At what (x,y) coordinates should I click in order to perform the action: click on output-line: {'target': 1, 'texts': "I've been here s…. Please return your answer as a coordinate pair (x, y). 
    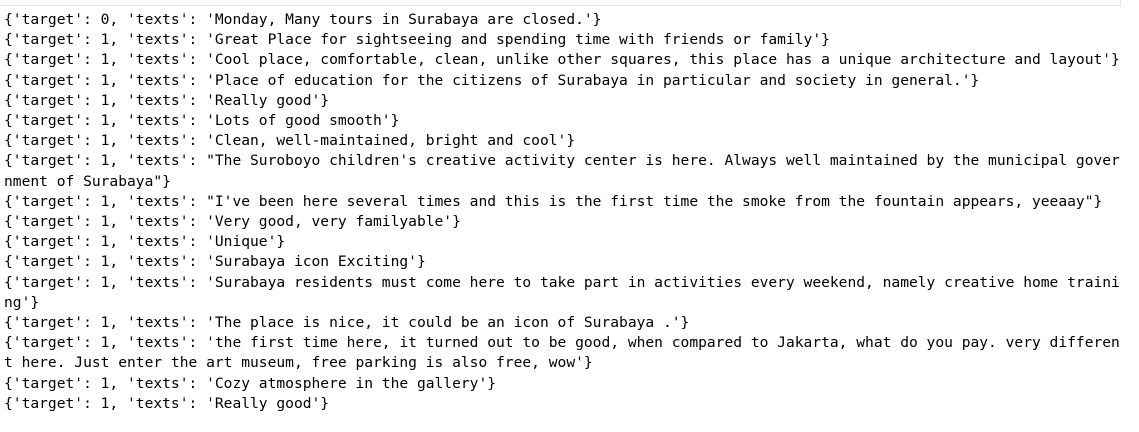
    Looking at the image, I should click on (553, 201).